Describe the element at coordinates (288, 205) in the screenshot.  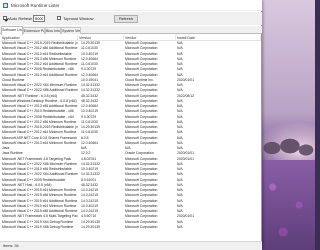
I see `wallpaper-lavender-field` at that location.